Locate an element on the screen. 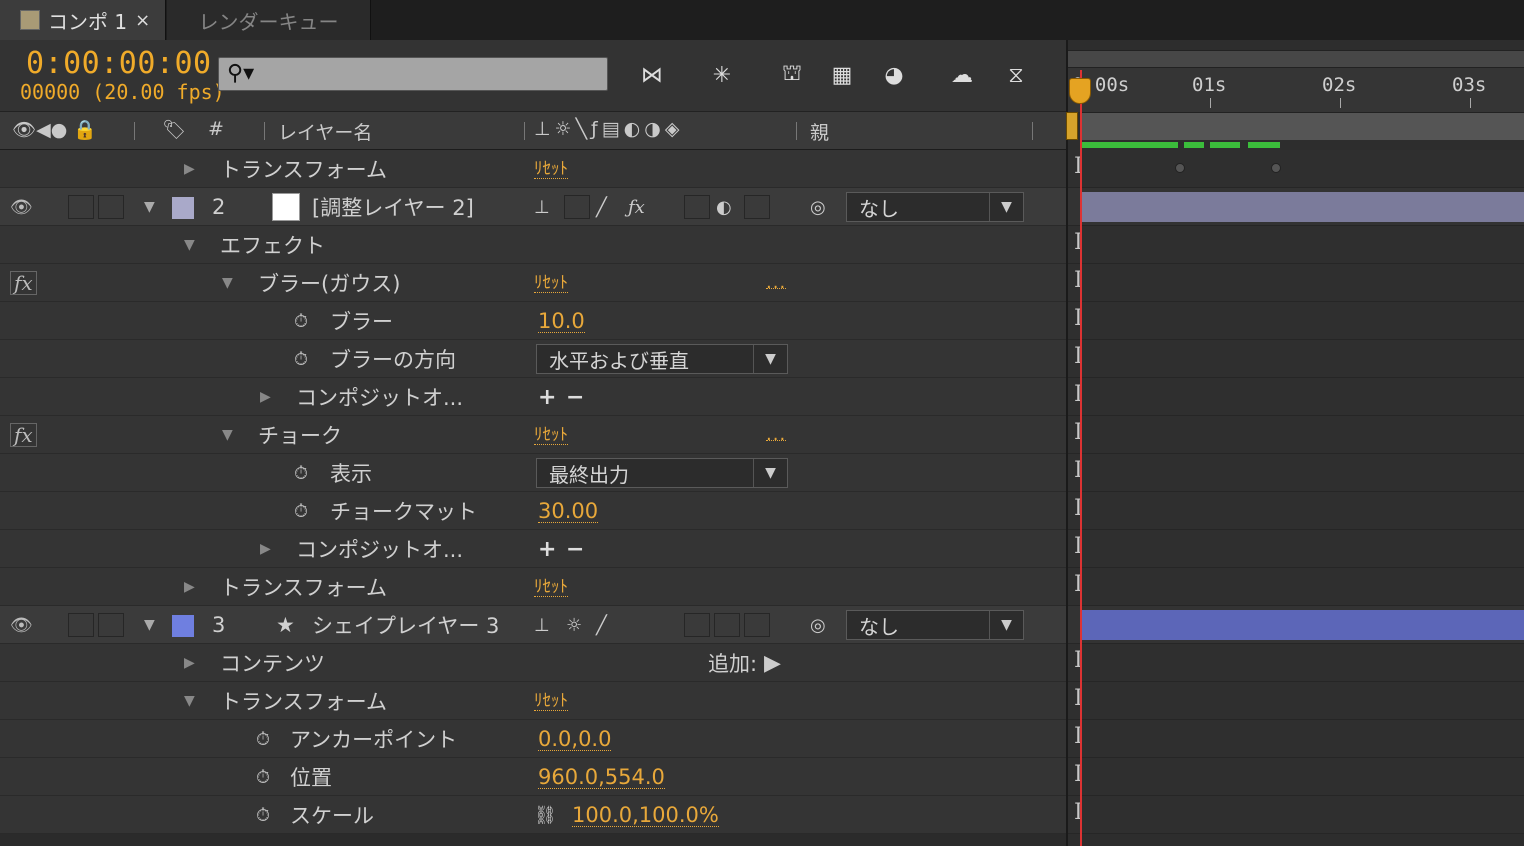 This screenshot has height=846, width=1524. param-value: 30.00 is located at coordinates (568, 511).